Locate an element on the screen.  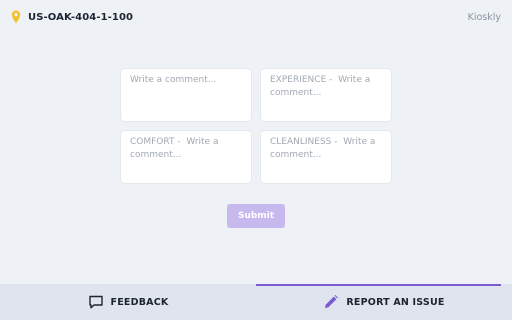
tab-report-issue-label: REPORT AN ISSUE is located at coordinates (395, 302).